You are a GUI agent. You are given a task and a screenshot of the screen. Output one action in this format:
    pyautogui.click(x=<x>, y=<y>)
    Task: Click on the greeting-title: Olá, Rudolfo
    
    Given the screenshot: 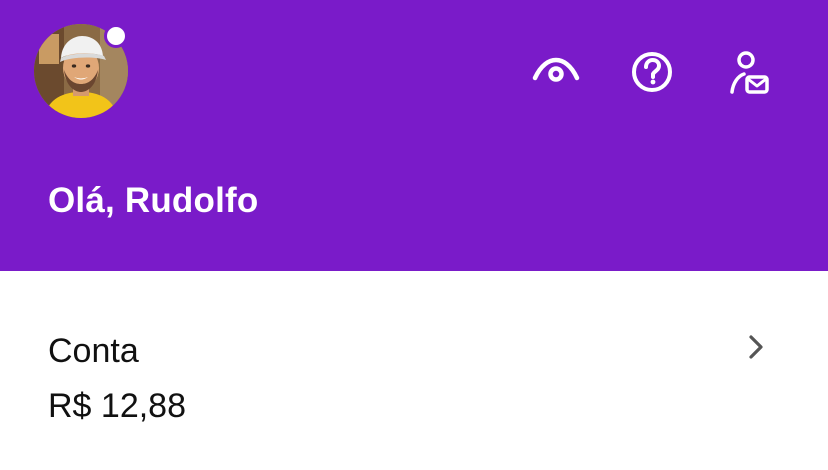 What is the action you would take?
    pyautogui.click(x=153, y=200)
    